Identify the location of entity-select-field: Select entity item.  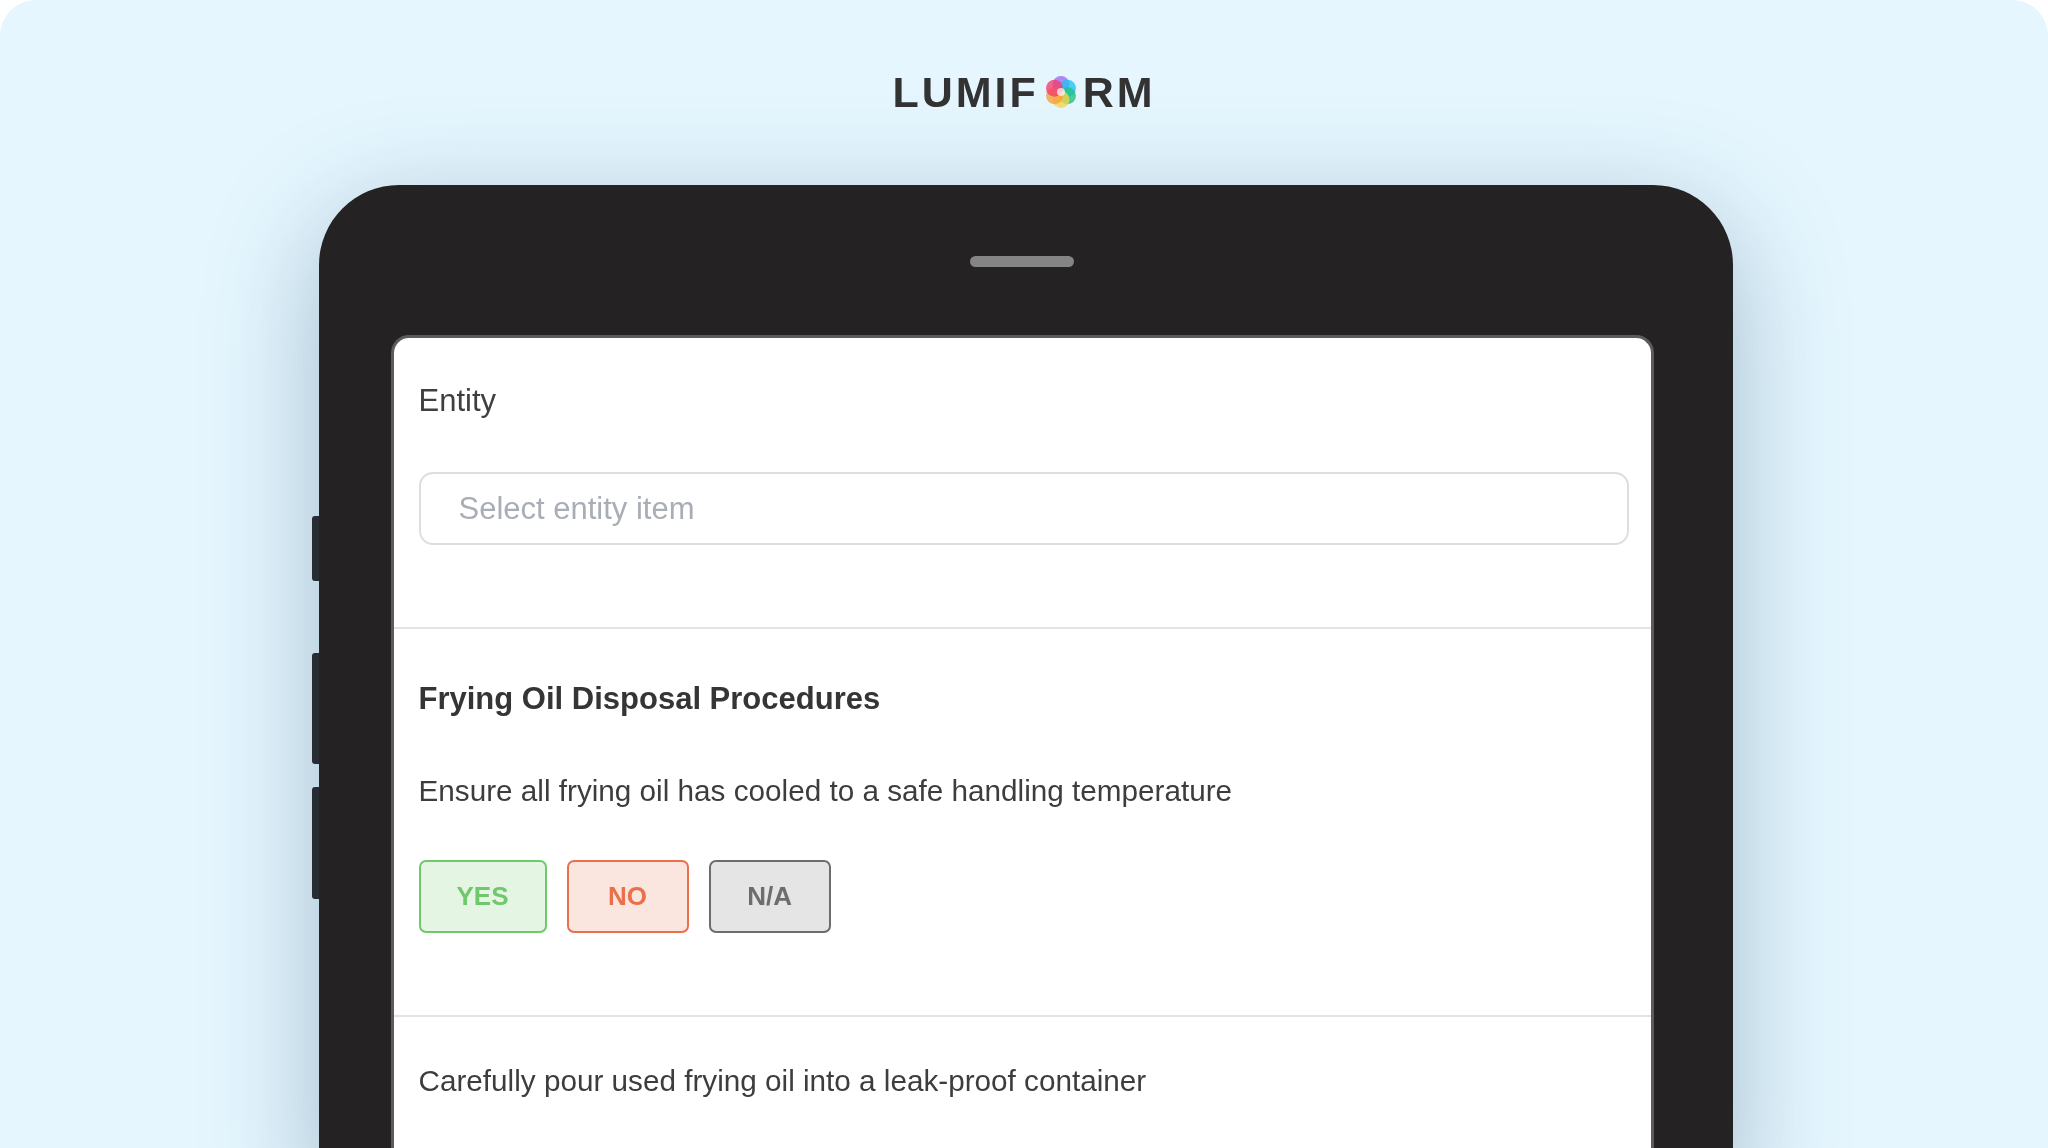
(1023, 508).